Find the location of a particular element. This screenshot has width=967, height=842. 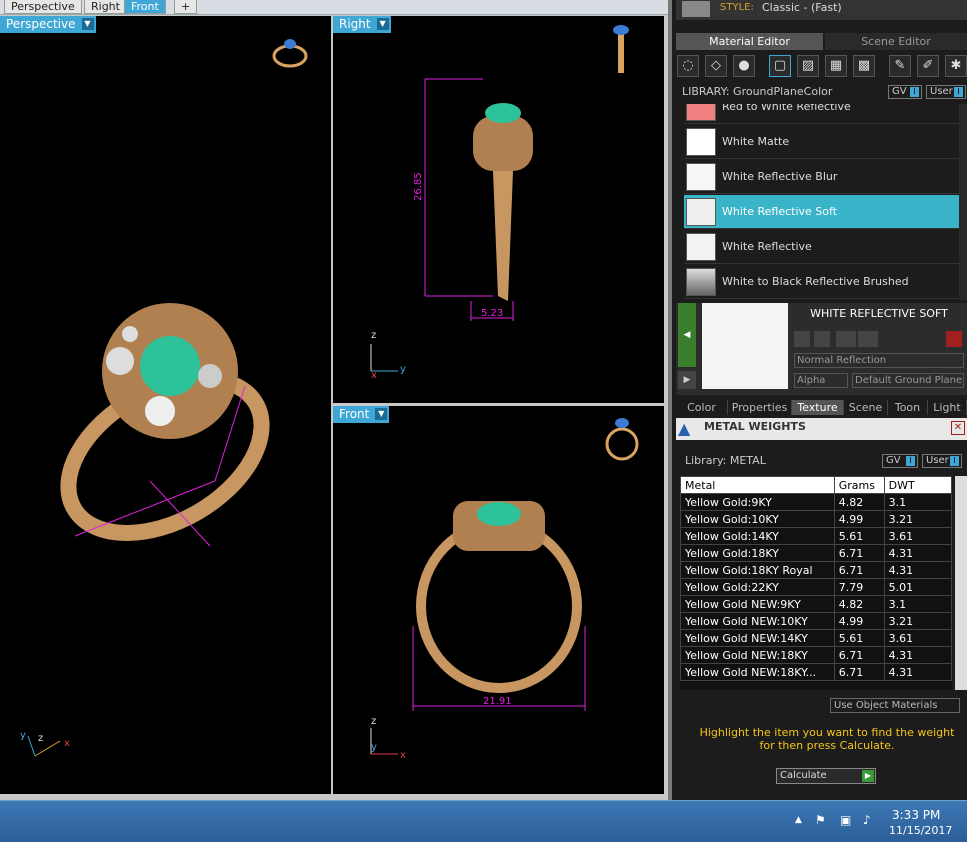

action-center-icon: ⚑ is located at coordinates (820, 820).